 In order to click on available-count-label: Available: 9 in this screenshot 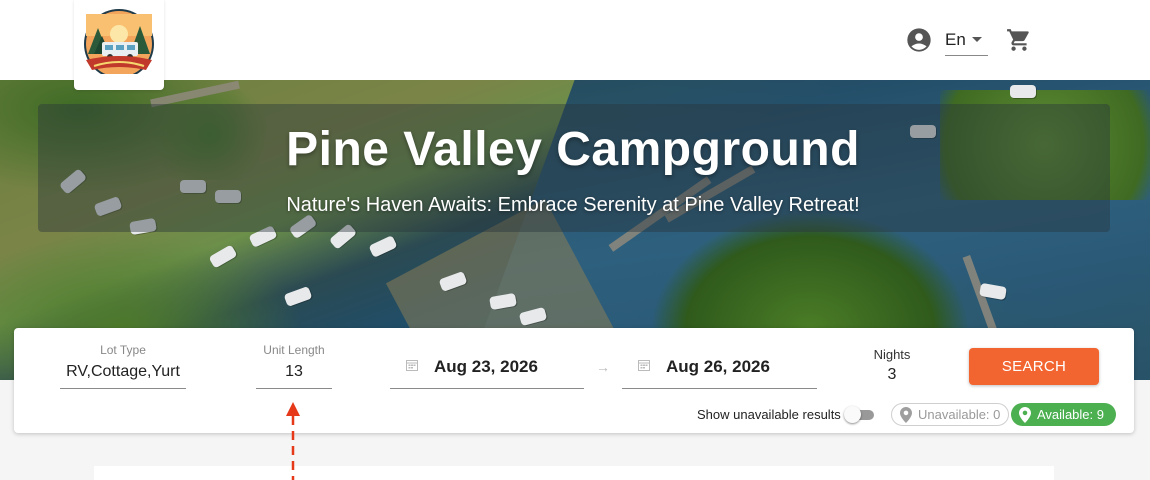, I will do `click(1070, 414)`.